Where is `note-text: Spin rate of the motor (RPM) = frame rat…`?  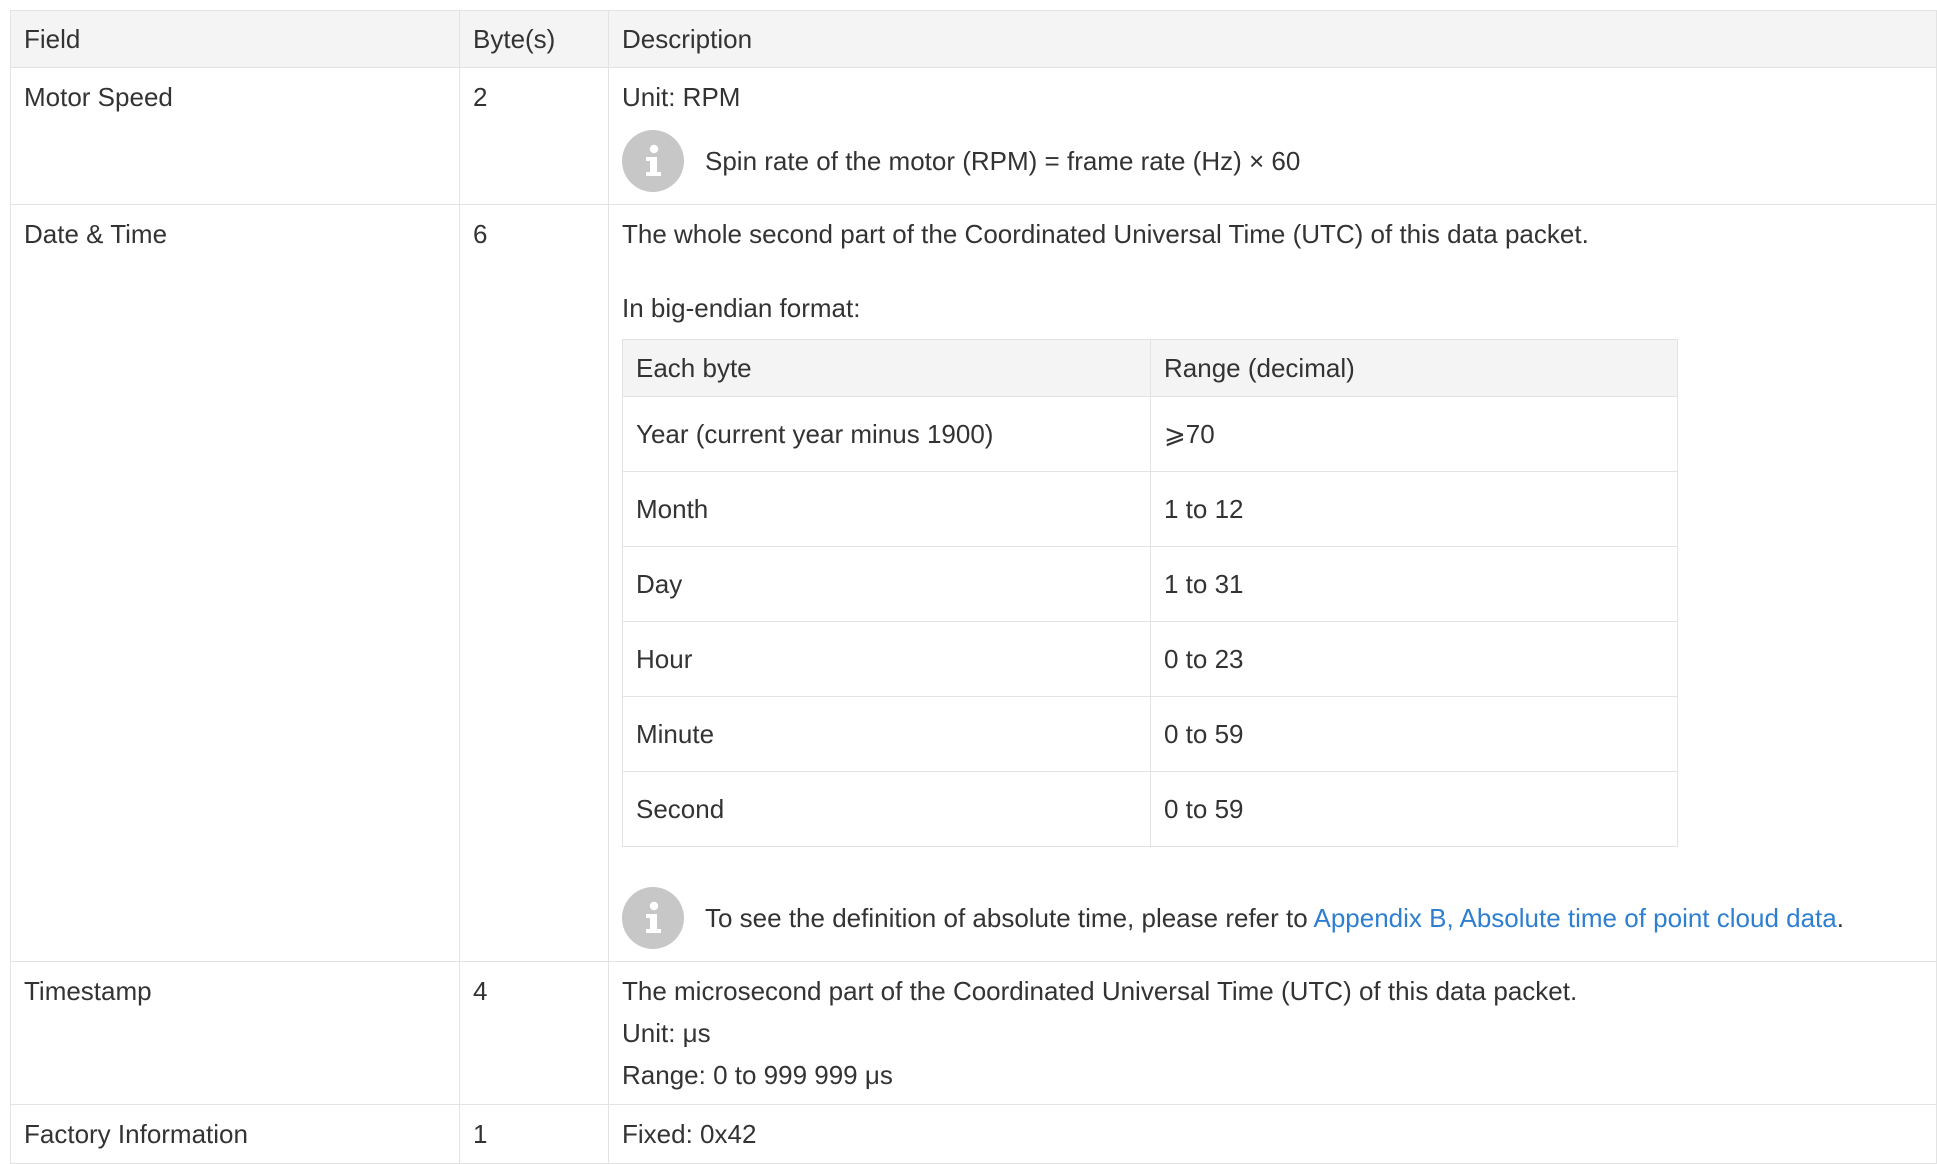
note-text: Spin rate of the motor (RPM) = frame rat… is located at coordinates (1003, 161).